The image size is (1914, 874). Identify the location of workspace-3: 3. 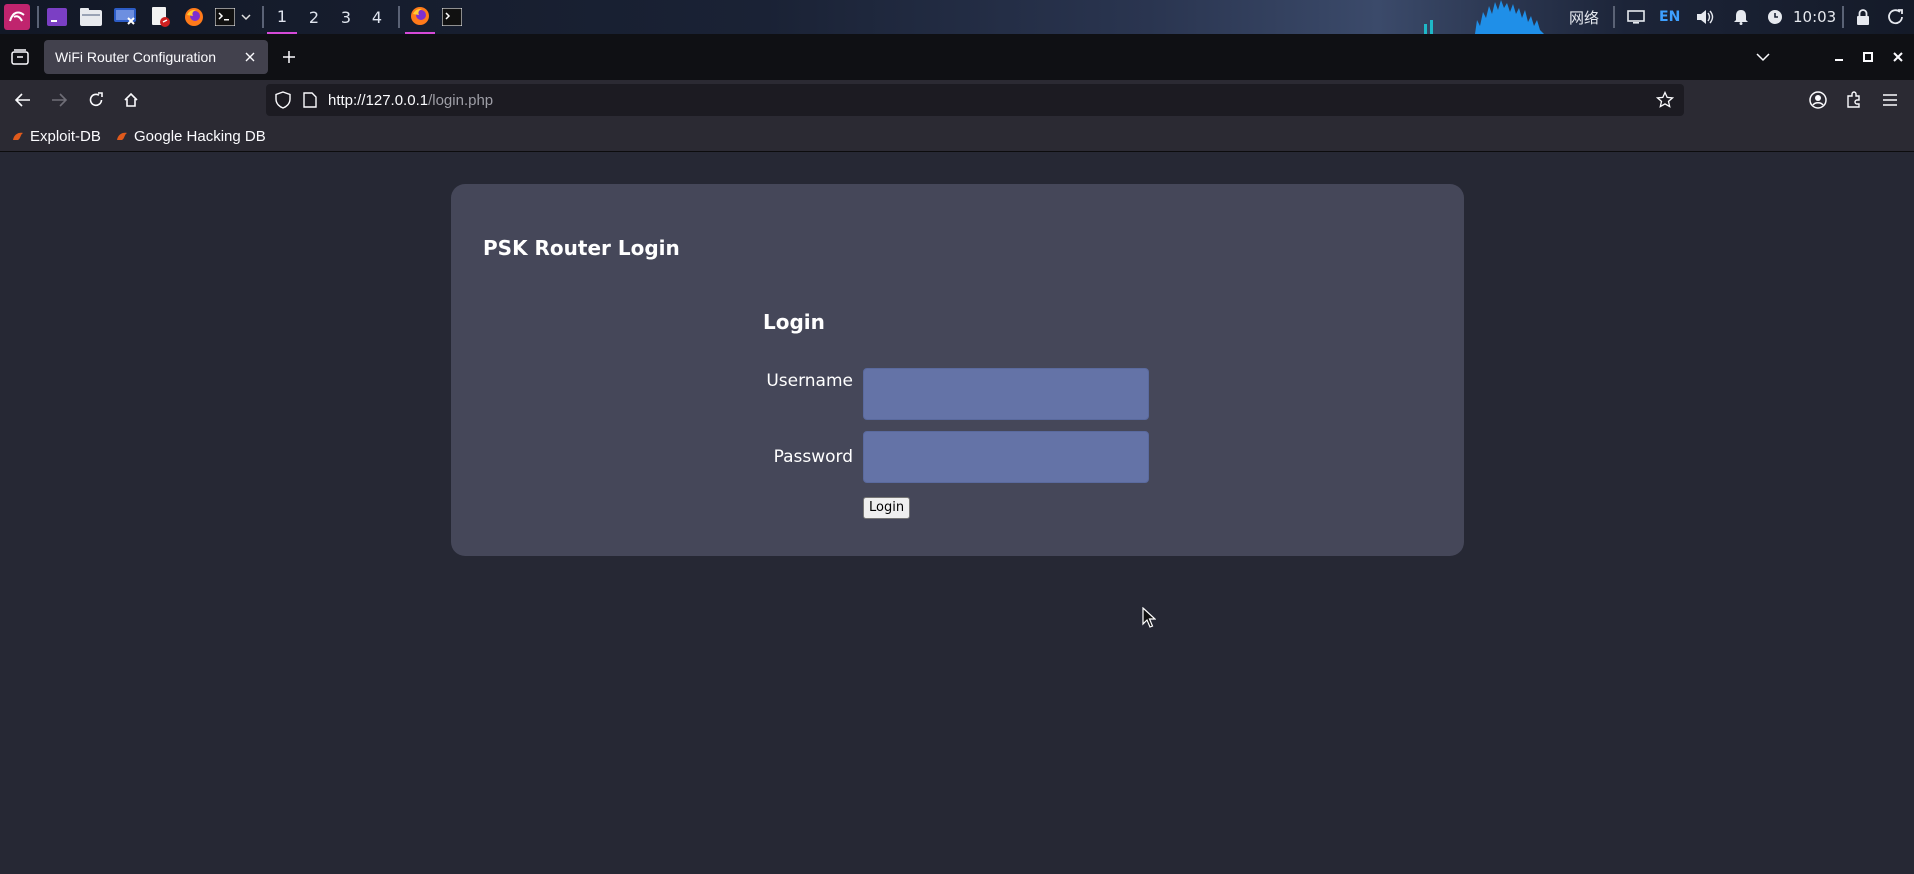
(346, 17).